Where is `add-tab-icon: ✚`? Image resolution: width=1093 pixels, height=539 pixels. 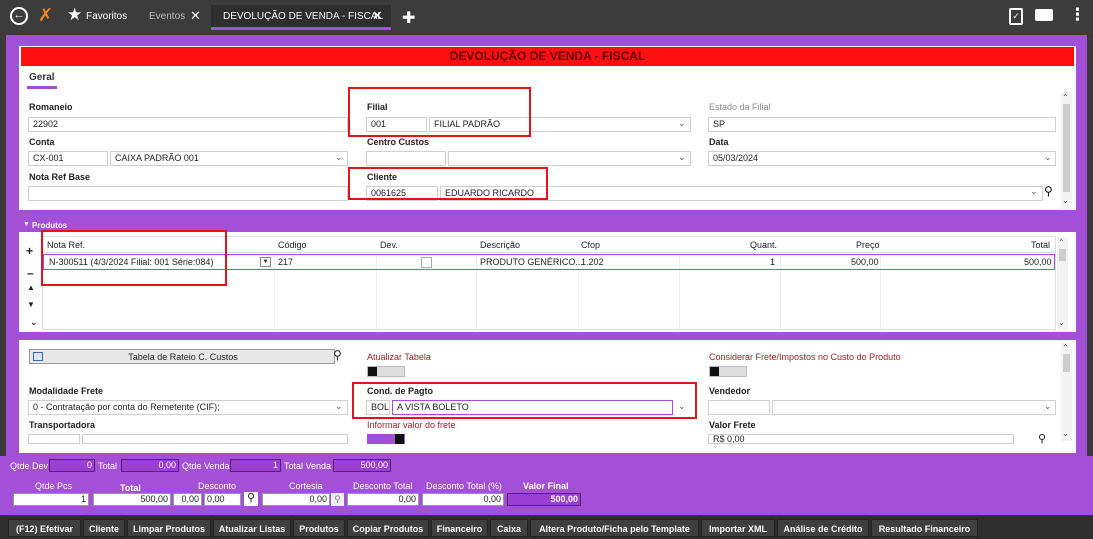
add-tab-icon: ✚ is located at coordinates (408, 18).